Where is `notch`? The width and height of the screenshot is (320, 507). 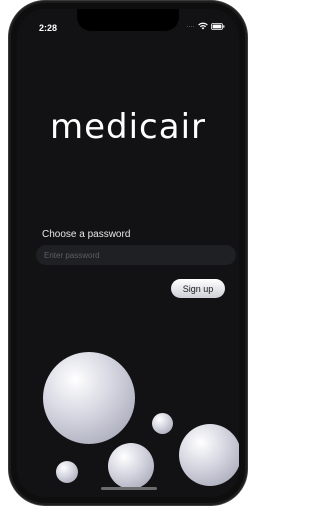
notch is located at coordinates (128, 20).